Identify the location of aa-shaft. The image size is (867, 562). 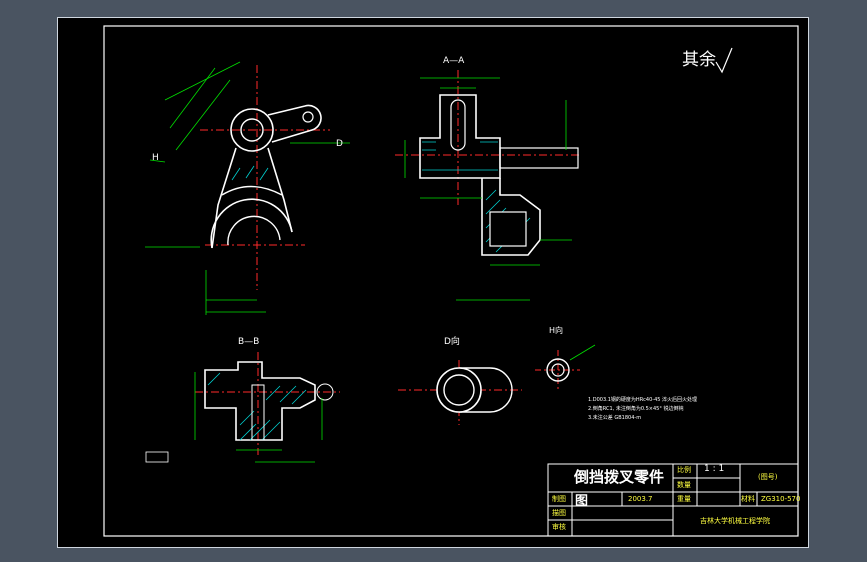
(539, 158).